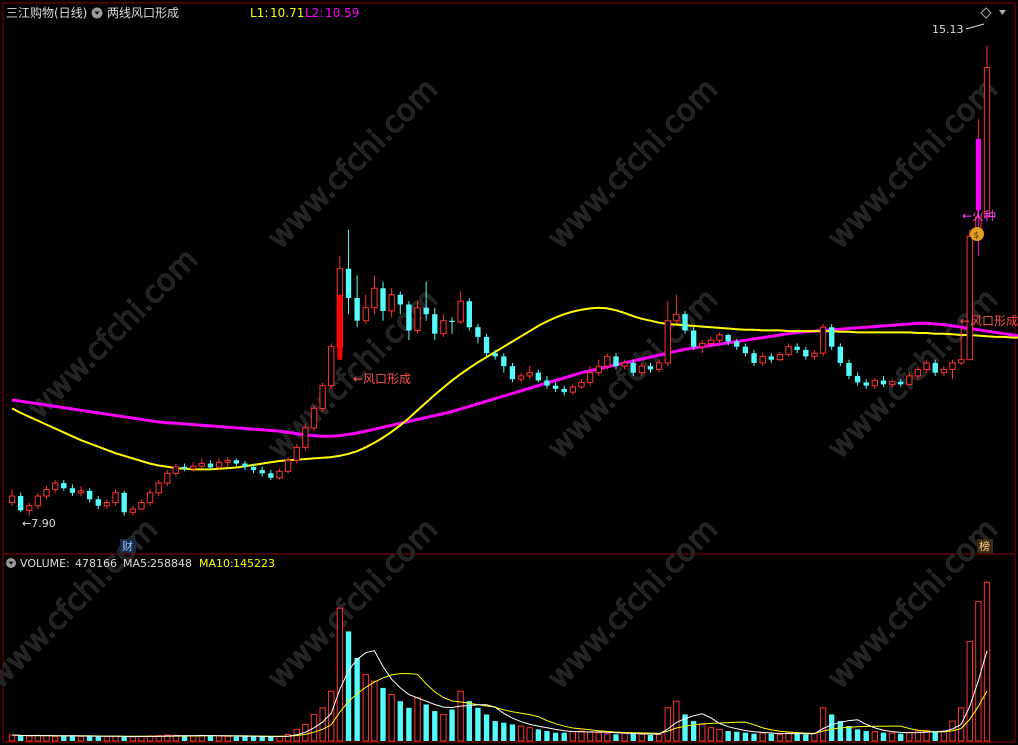 Image resolution: width=1018 pixels, height=745 pixels. I want to click on cai-badge: 财, so click(127, 546).